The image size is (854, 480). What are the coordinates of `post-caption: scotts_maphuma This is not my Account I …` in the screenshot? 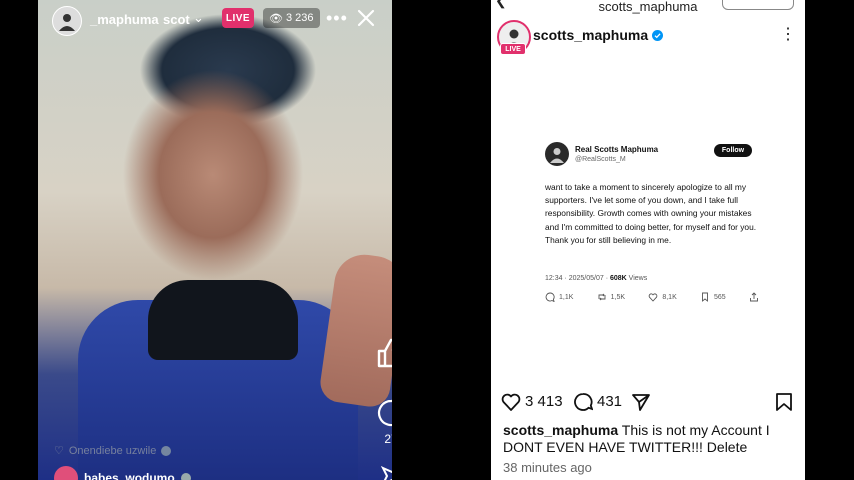 It's located at (648, 439).